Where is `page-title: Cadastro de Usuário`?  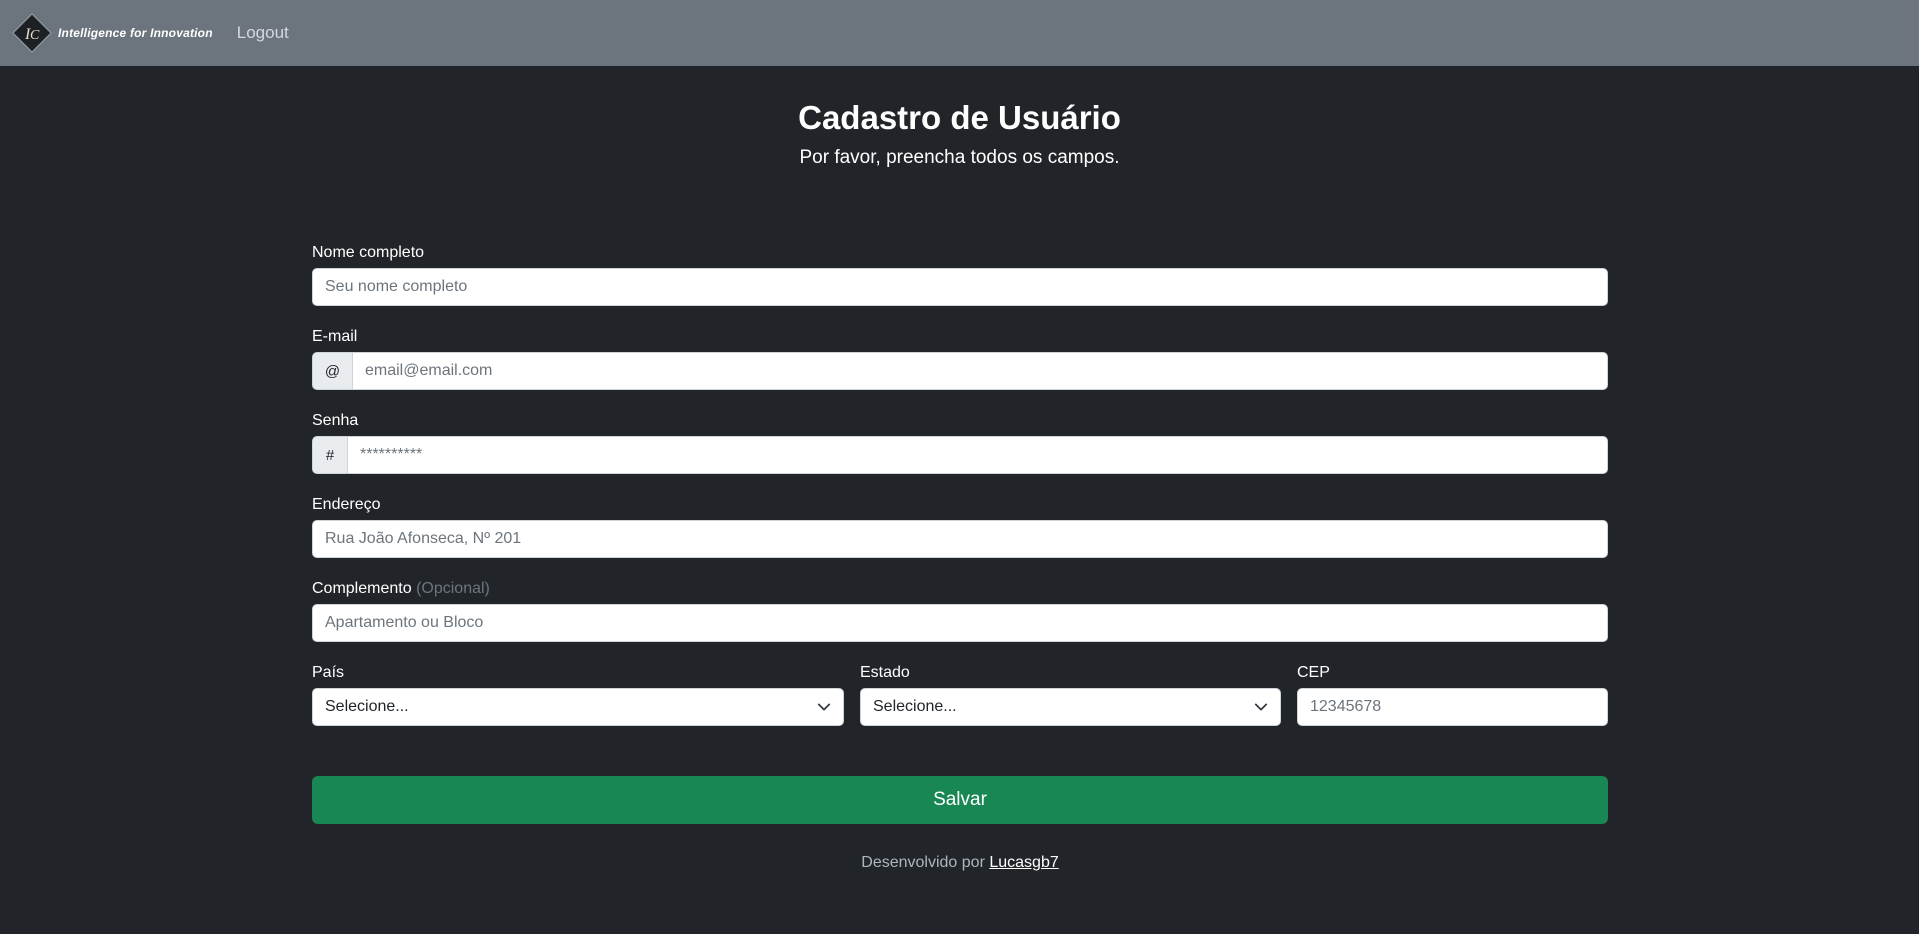 page-title: Cadastro de Usuário is located at coordinates (959, 117).